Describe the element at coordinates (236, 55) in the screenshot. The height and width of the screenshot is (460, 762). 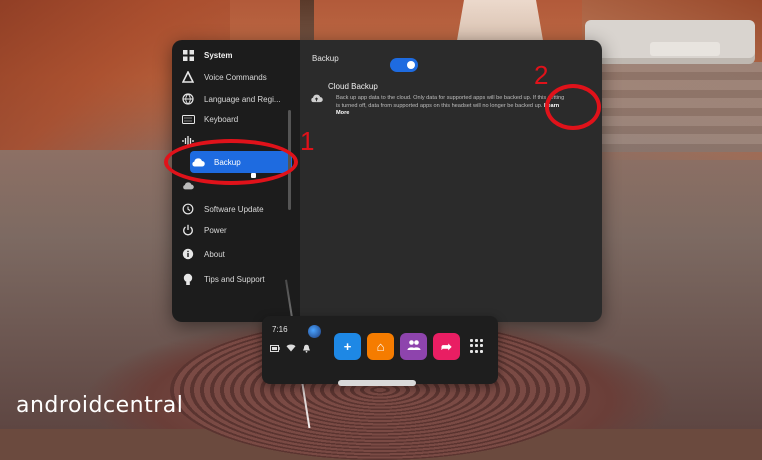
I see `sidebar-item-system: System` at that location.